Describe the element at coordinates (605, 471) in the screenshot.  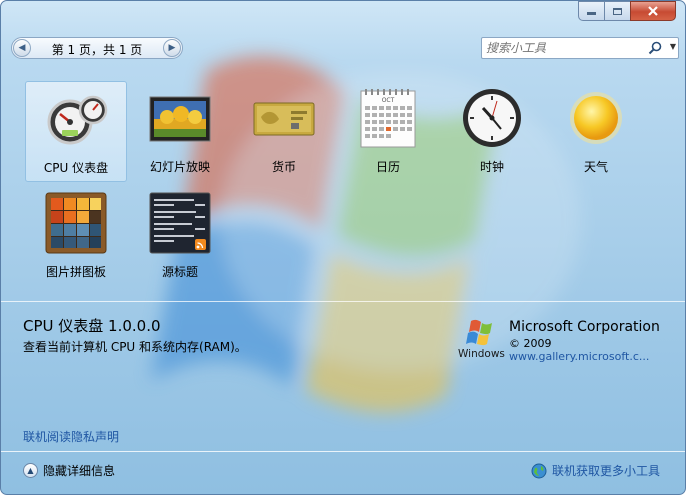
I see `get-more-gadgets-label: 联机获取更多小工具` at that location.